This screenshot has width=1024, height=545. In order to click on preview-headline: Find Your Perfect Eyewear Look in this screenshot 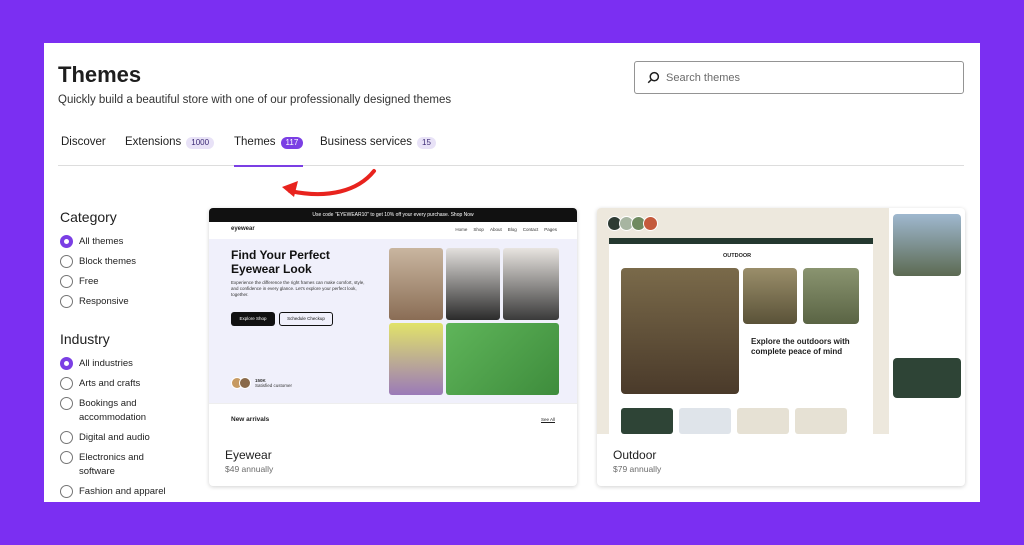, I will do `click(280, 262)`.